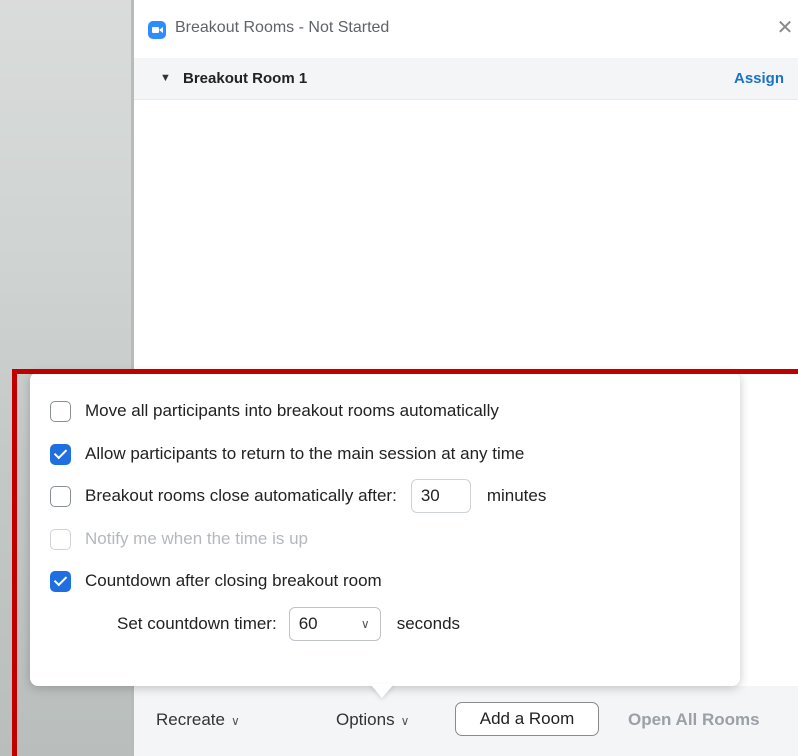 The image size is (798, 756). What do you see at coordinates (60, 581) in the screenshot?
I see `checkbox-countdown` at bounding box center [60, 581].